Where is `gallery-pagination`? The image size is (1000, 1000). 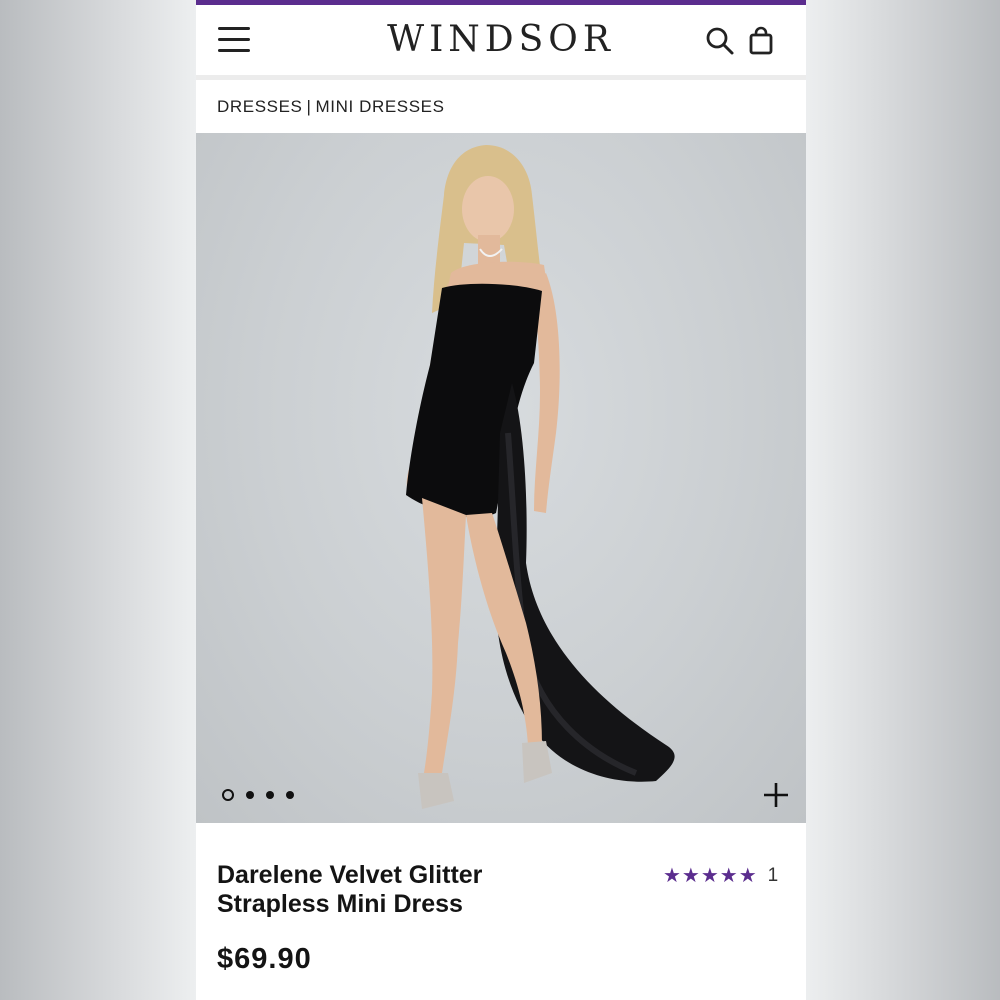
gallery-pagination is located at coordinates (258, 795).